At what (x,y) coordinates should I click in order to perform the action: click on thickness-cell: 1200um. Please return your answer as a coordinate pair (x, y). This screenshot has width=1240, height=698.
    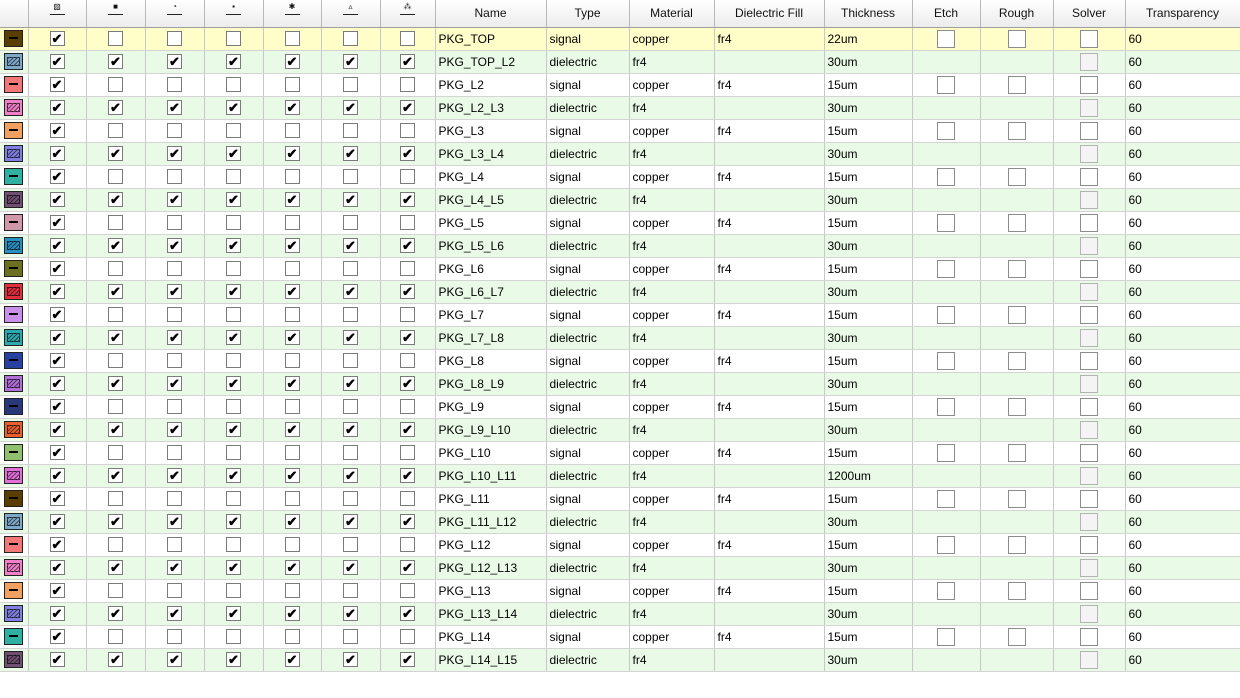
    Looking at the image, I should click on (868, 476).